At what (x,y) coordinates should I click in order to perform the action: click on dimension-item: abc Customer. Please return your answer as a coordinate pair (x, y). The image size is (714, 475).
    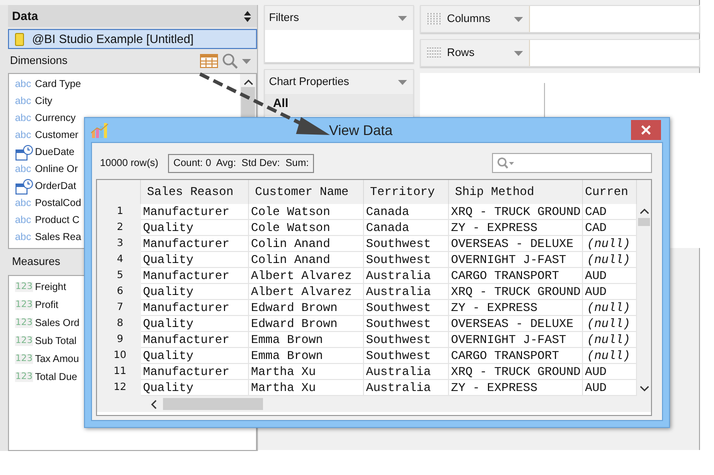
    Looking at the image, I should click on (43, 135).